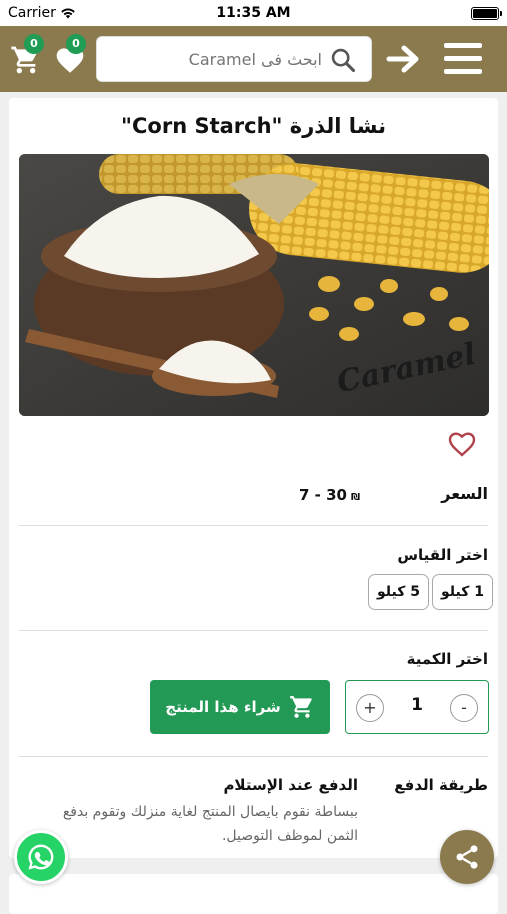  I want to click on size-option-5kg: 5 كيلو, so click(398, 592).